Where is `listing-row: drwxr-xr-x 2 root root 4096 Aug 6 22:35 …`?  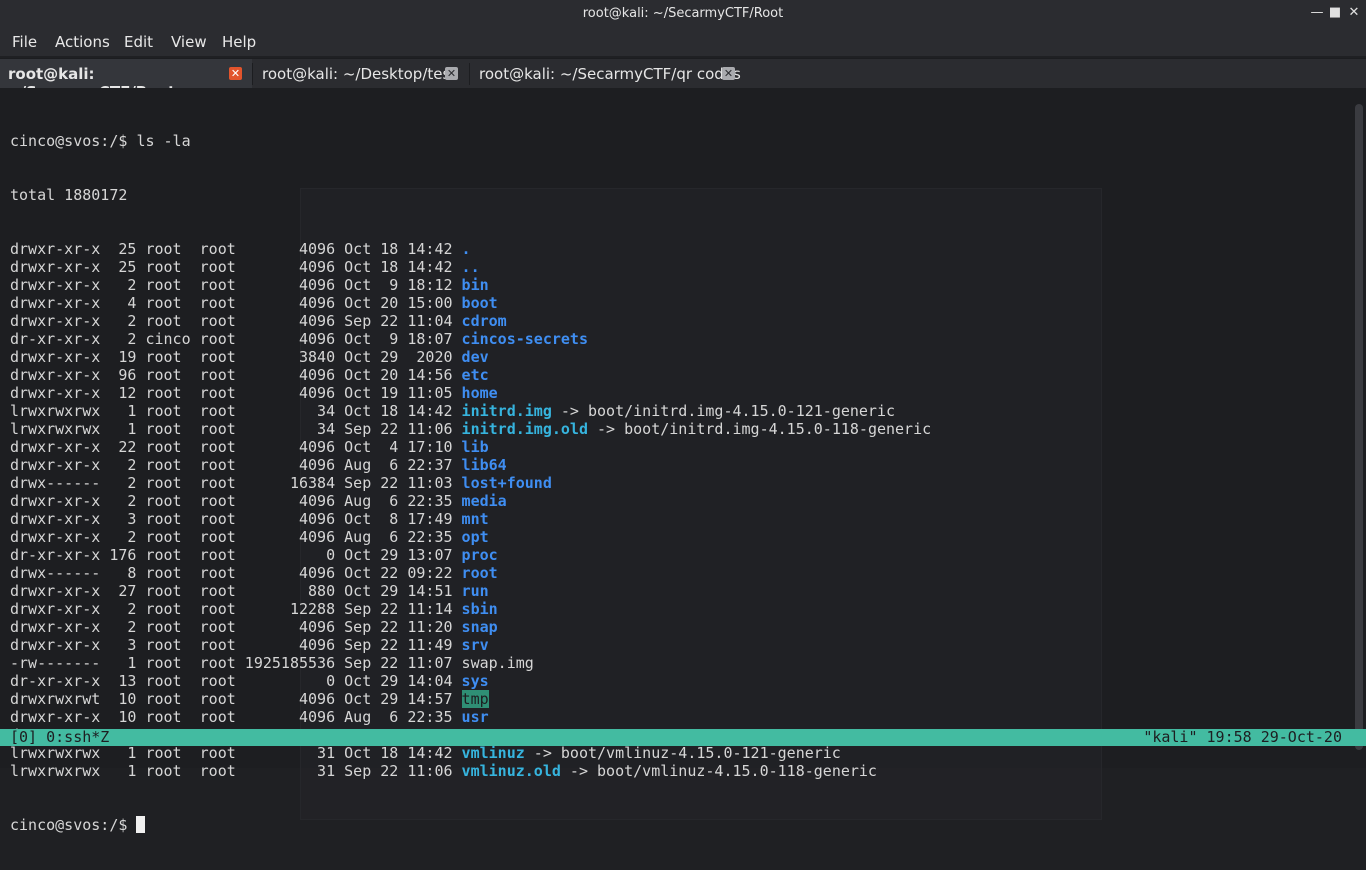 listing-row: drwxr-xr-x 2 root root 4096 Aug 6 22:35 … is located at coordinates (470, 537).